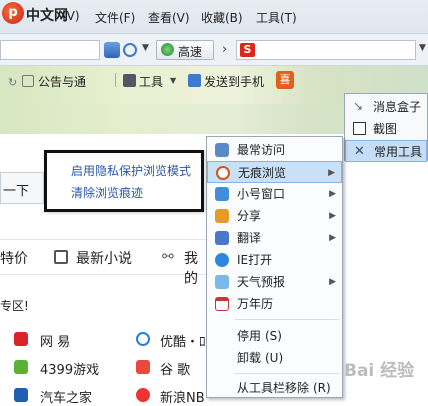 The width and height of the screenshot is (428, 406). Describe the element at coordinates (129, 80) in the screenshot. I see `toolbox-icon` at that location.